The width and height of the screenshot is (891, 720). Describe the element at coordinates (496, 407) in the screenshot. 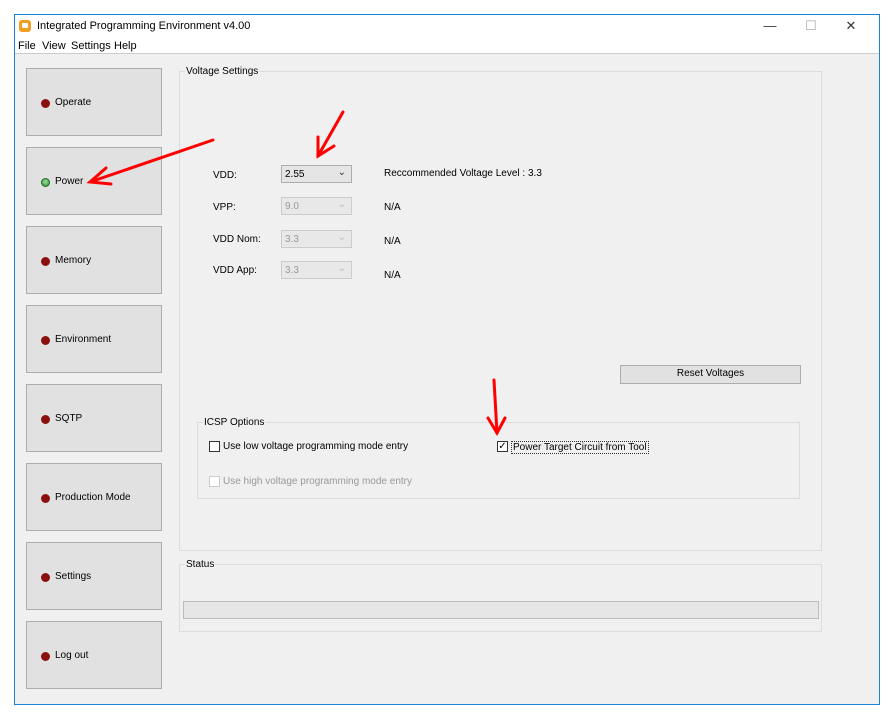

I see `arrow-to-power-target-icon` at that location.